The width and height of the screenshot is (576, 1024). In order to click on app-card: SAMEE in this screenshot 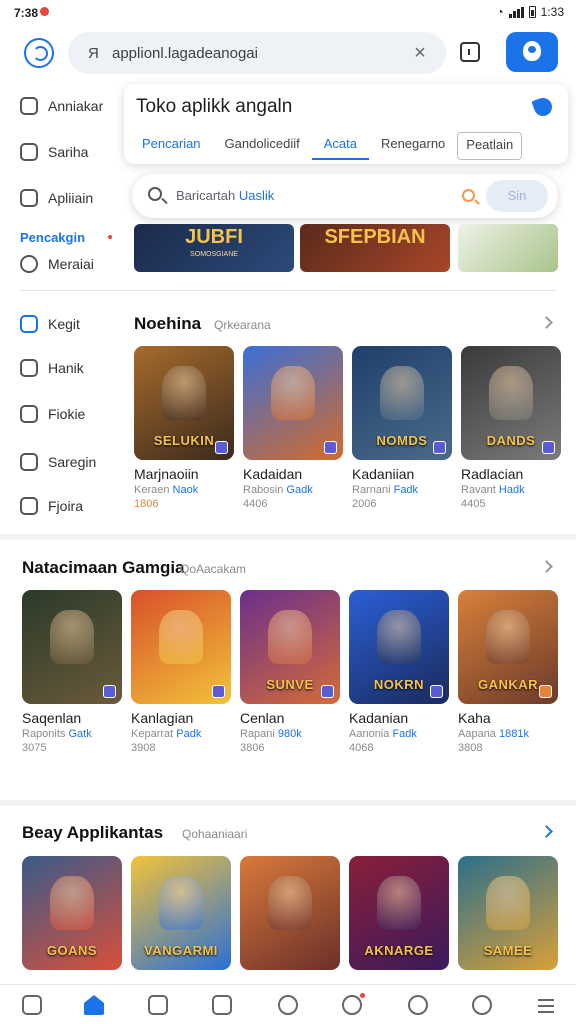, I will do `click(508, 913)`.